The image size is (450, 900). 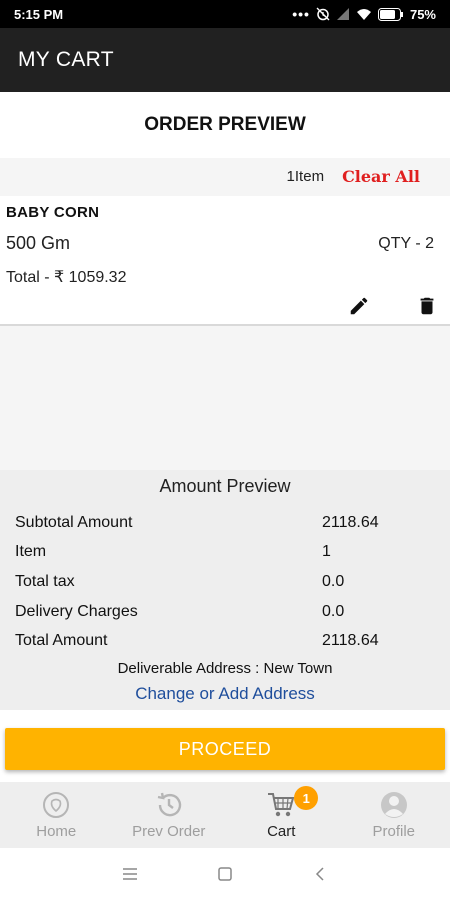 I want to click on cart-summary-bar: 1Item Clear All, so click(x=225, y=176).